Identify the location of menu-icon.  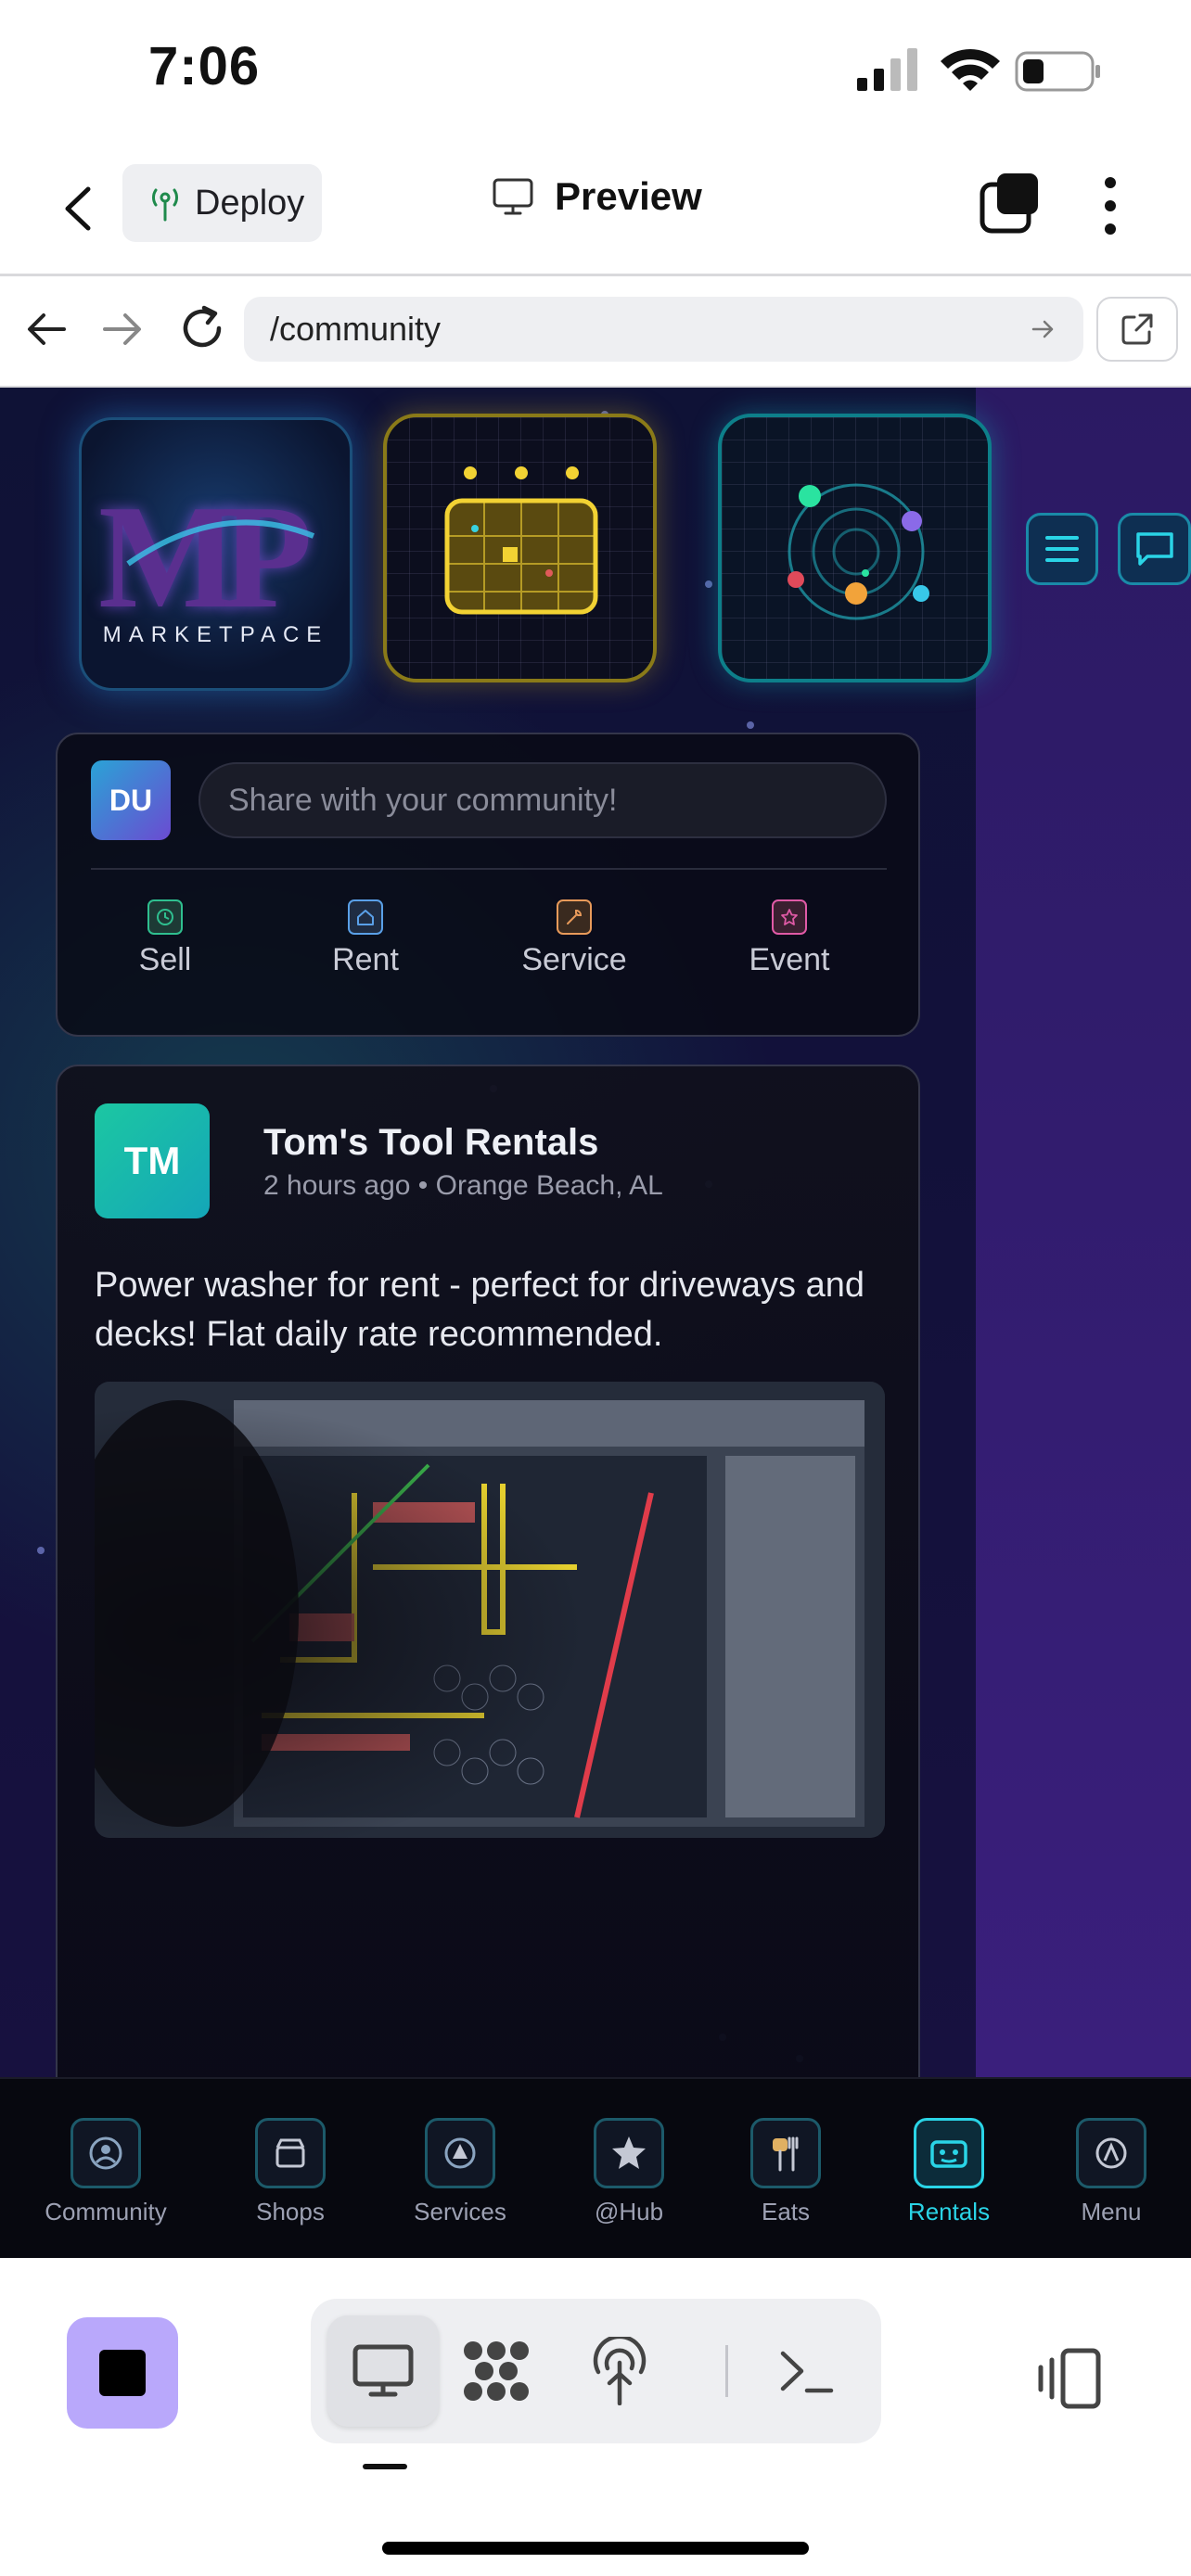
(1111, 2153).